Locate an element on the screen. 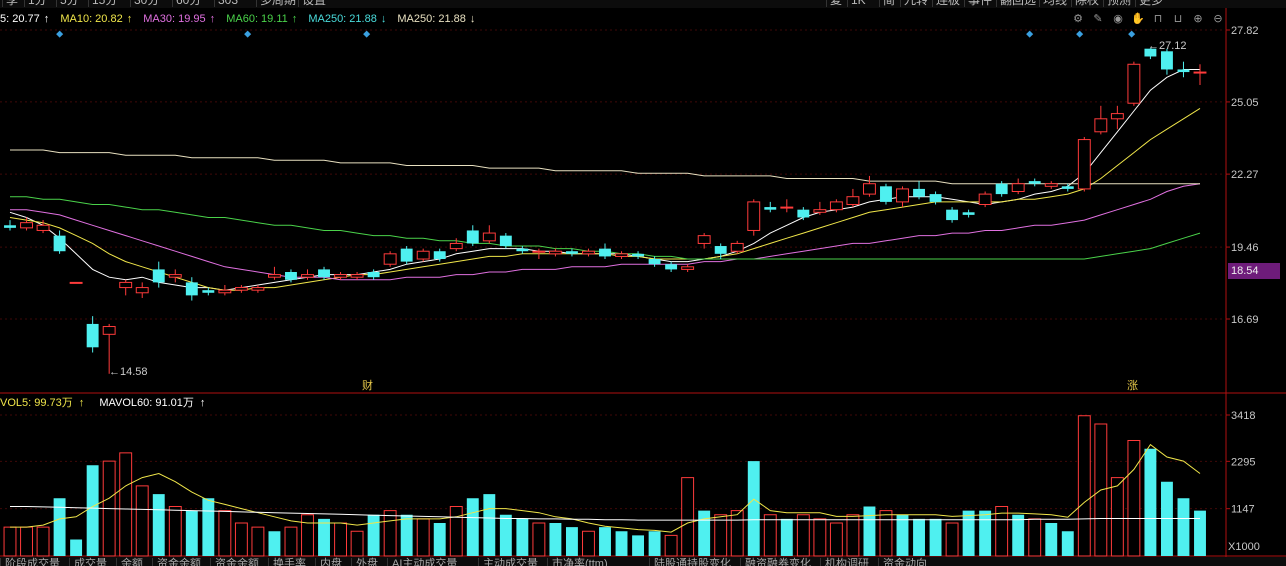 The height and width of the screenshot is (566, 1286). eye-icon: ◉ is located at coordinates (1118, 19).